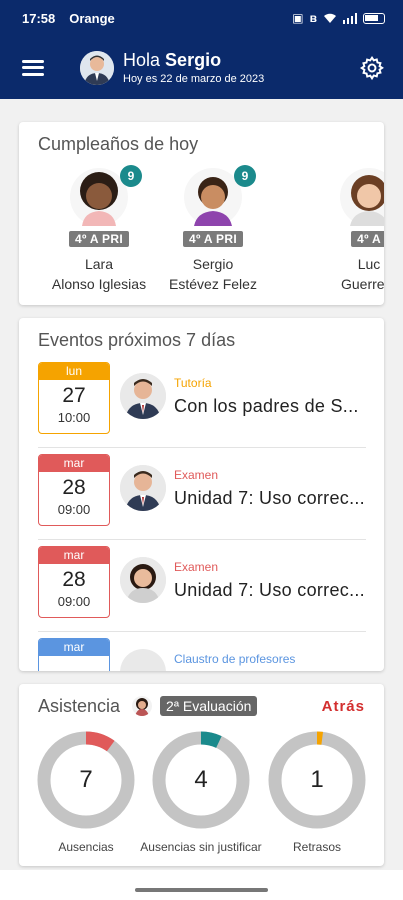  What do you see at coordinates (213, 229) in the screenshot?
I see `birthday-person: 9 4º A PRI Sergio Estévez Felez` at bounding box center [213, 229].